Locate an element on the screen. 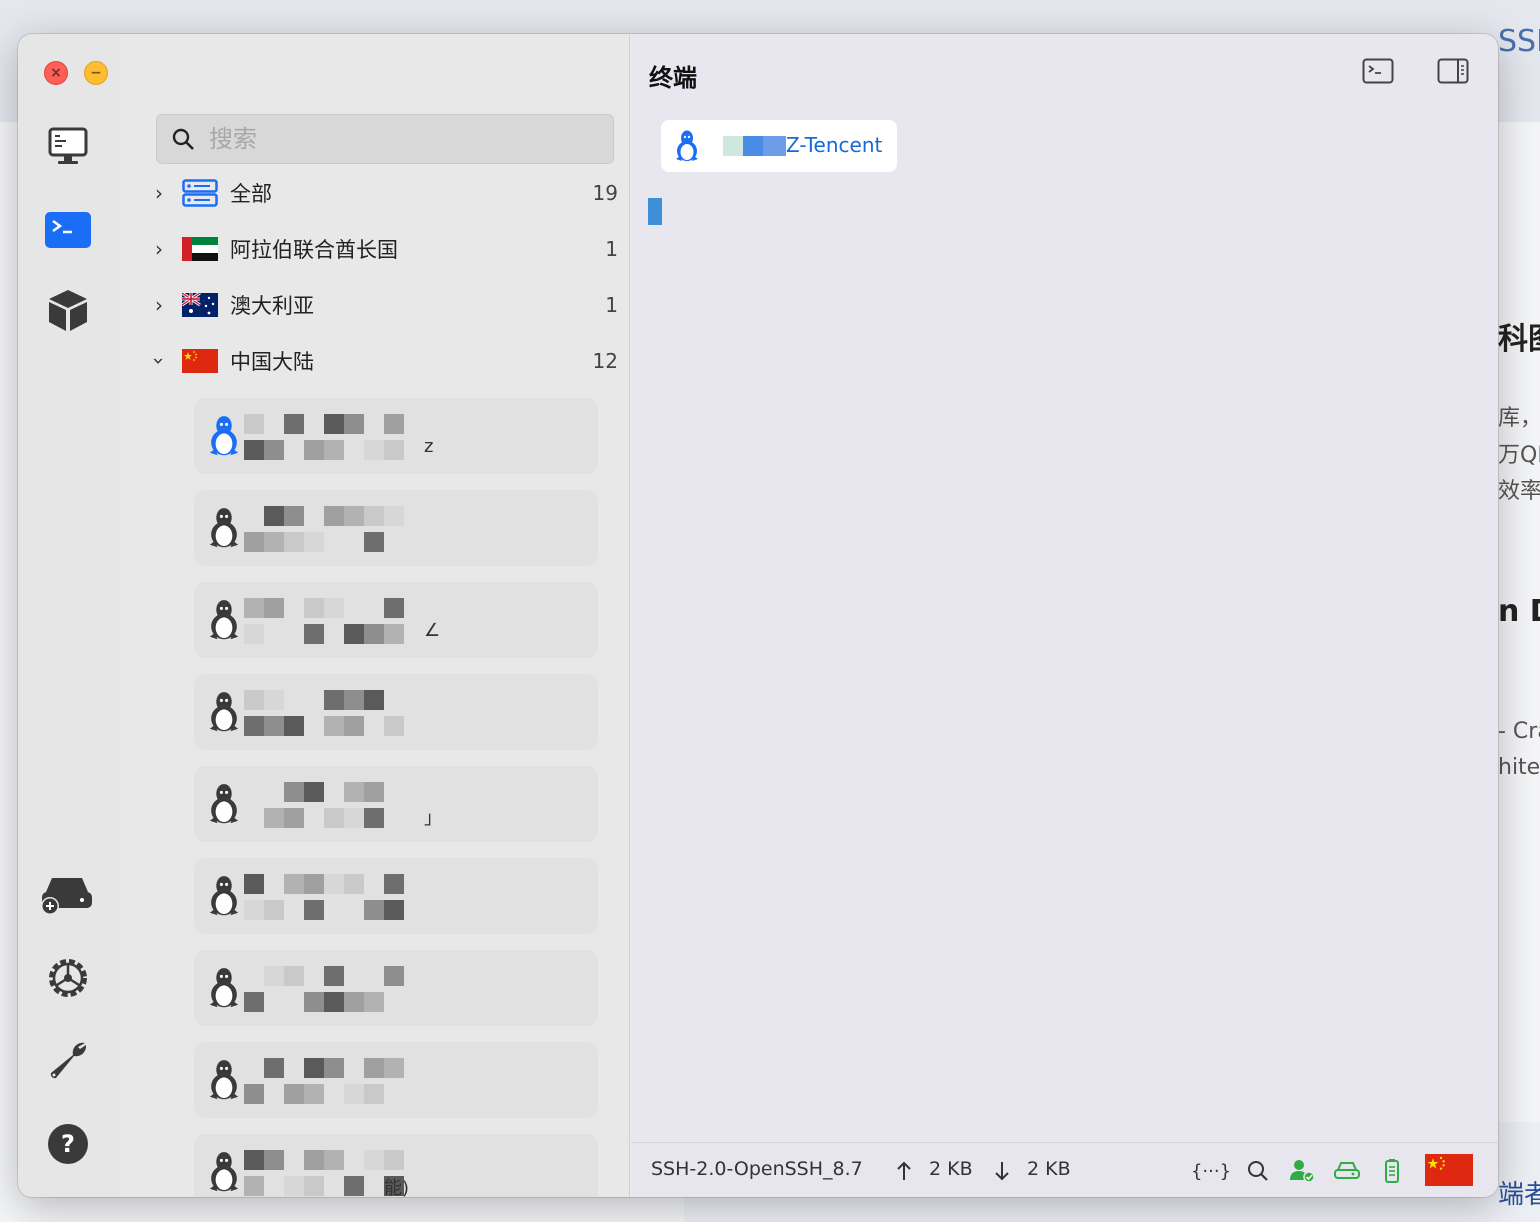 The image size is (1540, 1222). status-bar: SSH-2.0-OpenSSH_8.7 2 KB 2 KB {···} is located at coordinates (1064, 1169).